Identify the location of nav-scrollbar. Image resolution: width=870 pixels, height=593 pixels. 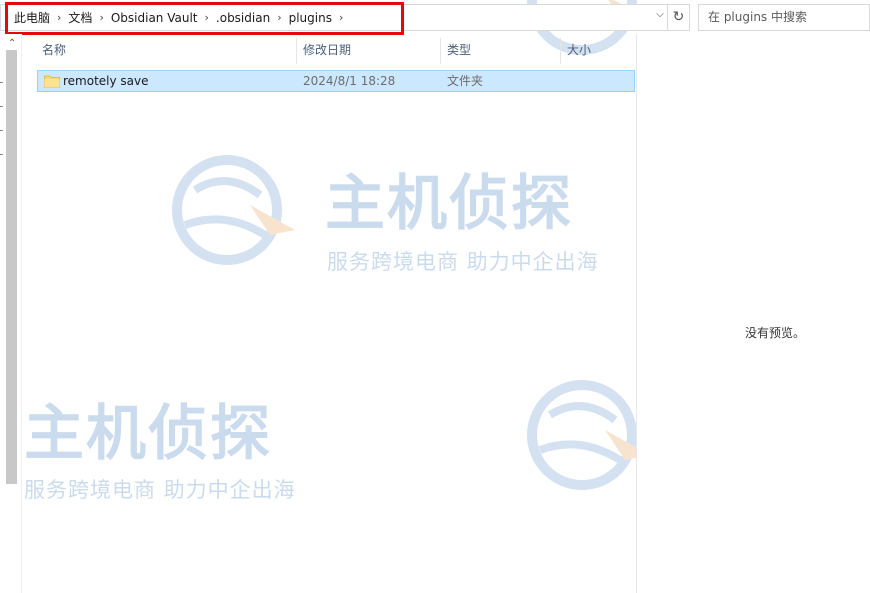
(11, 267).